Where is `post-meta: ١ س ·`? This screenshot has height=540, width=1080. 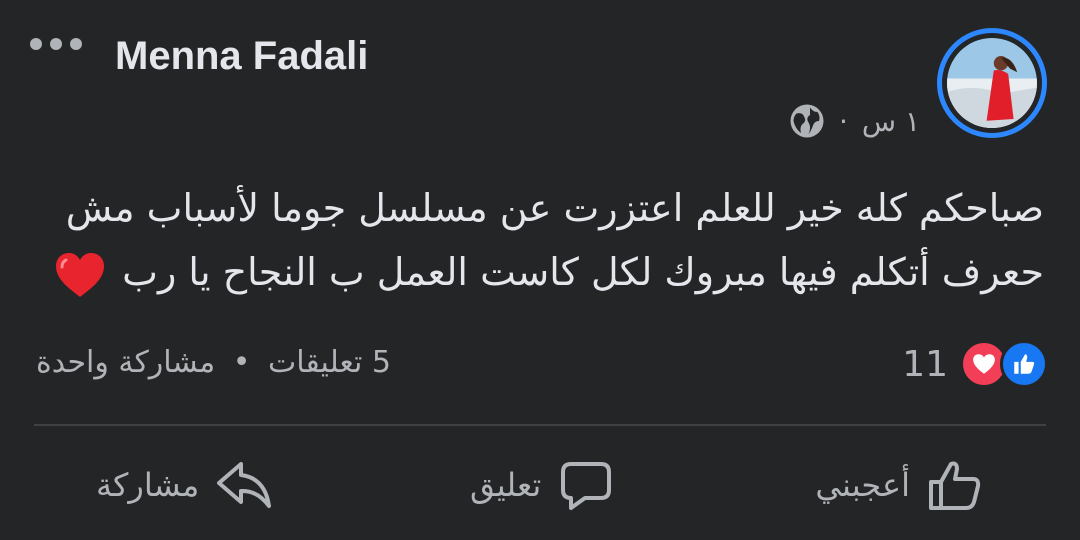
post-meta: ١ س · is located at coordinates (854, 121).